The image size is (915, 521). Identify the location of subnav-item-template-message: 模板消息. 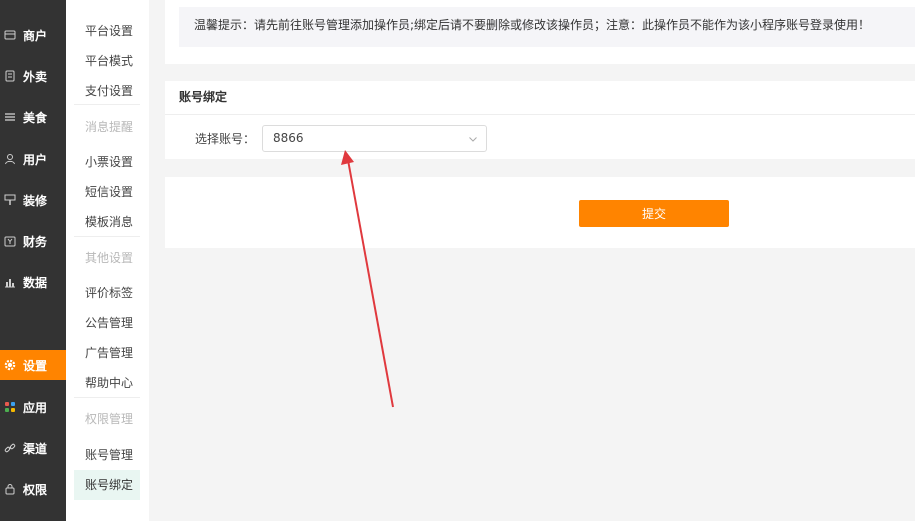
(107, 222).